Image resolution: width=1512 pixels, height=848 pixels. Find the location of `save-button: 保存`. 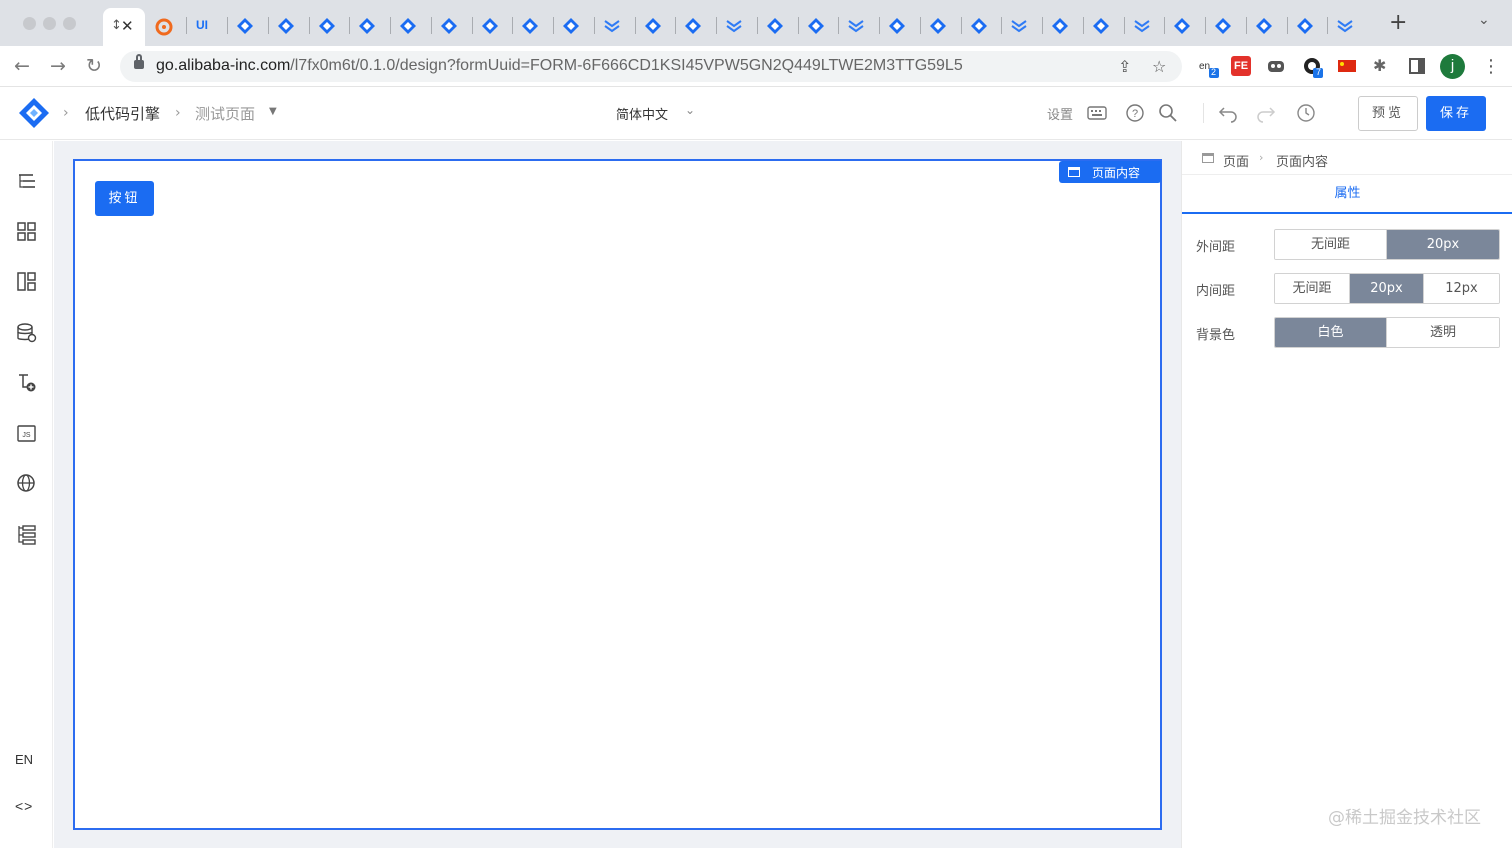

save-button: 保存 is located at coordinates (1456, 113).